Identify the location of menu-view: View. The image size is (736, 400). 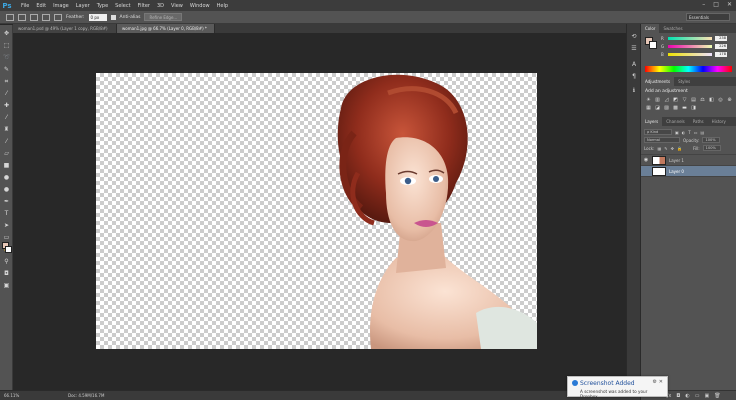
(177, 6).